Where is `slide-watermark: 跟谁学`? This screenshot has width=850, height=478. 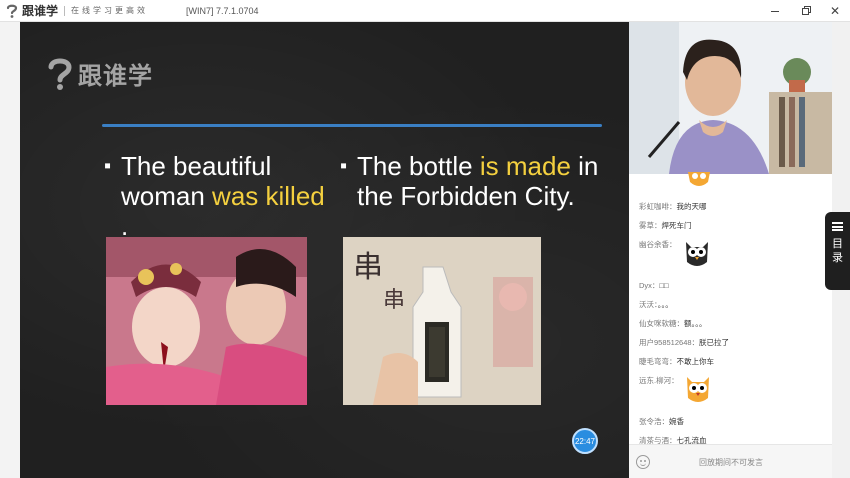
slide-watermark: 跟谁学 is located at coordinates (99, 73).